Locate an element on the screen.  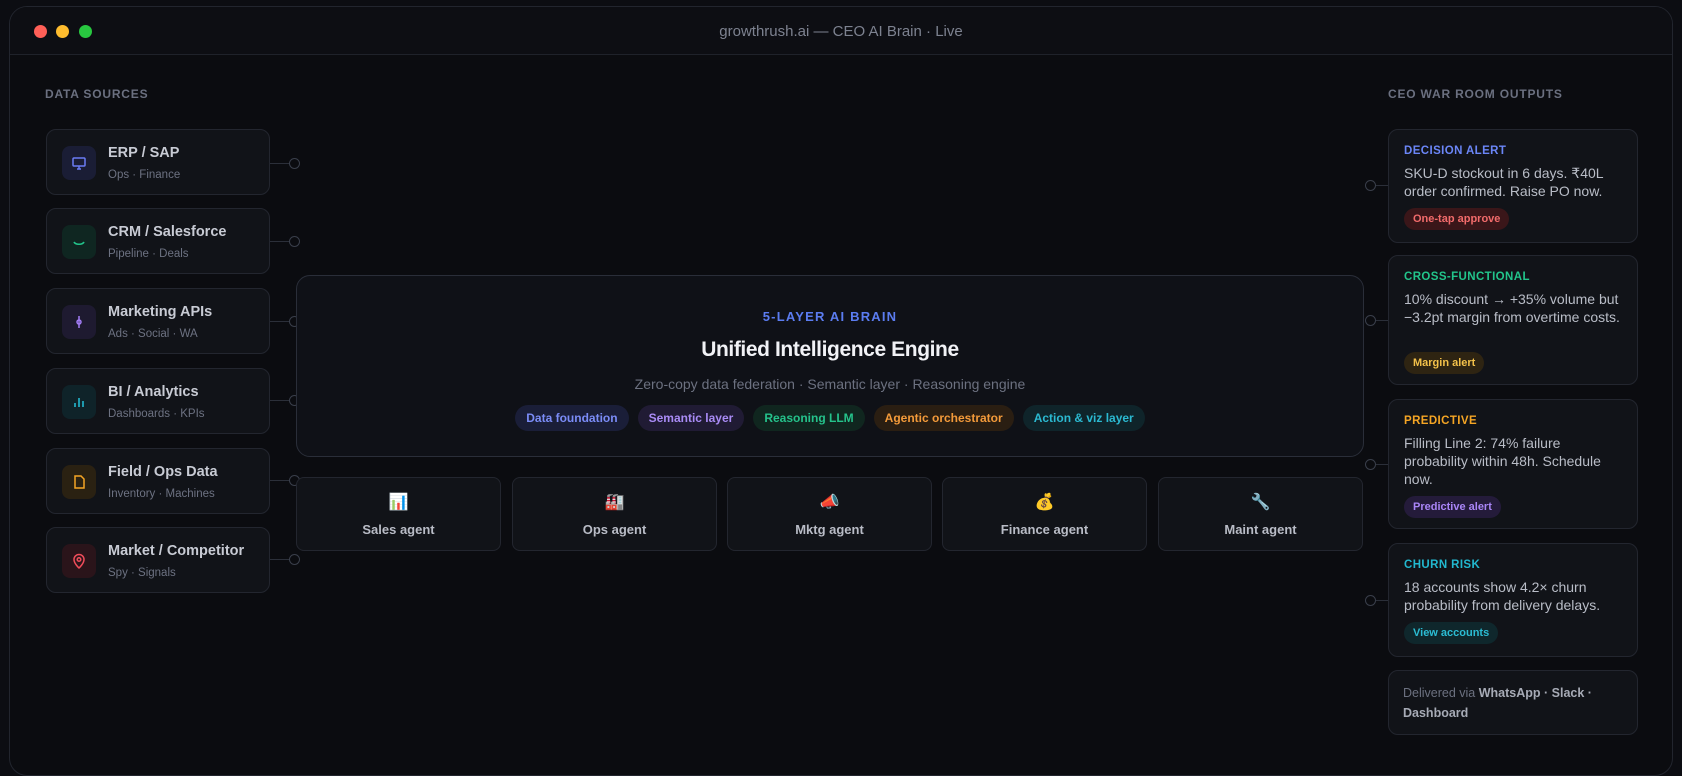
output-action-button: One-tap approve is located at coordinates (1457, 219).